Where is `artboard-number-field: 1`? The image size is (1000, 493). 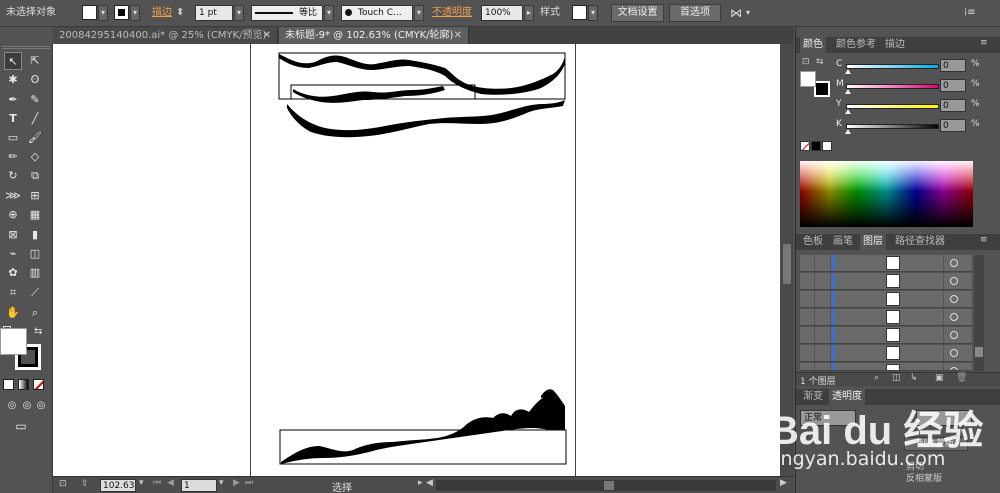
artboard-number-field: 1 is located at coordinates (199, 485).